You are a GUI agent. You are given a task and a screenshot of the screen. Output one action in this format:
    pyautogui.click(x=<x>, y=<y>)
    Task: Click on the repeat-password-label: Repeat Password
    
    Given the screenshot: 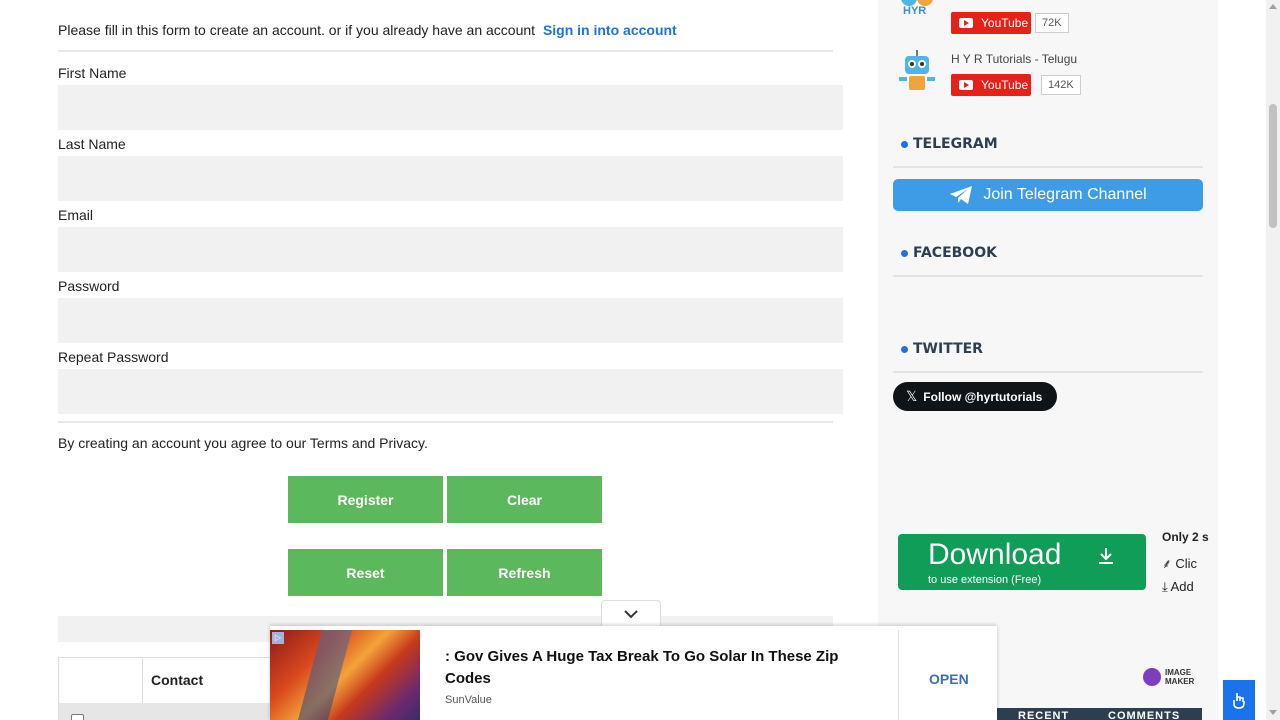 What is the action you would take?
    pyautogui.click(x=113, y=357)
    